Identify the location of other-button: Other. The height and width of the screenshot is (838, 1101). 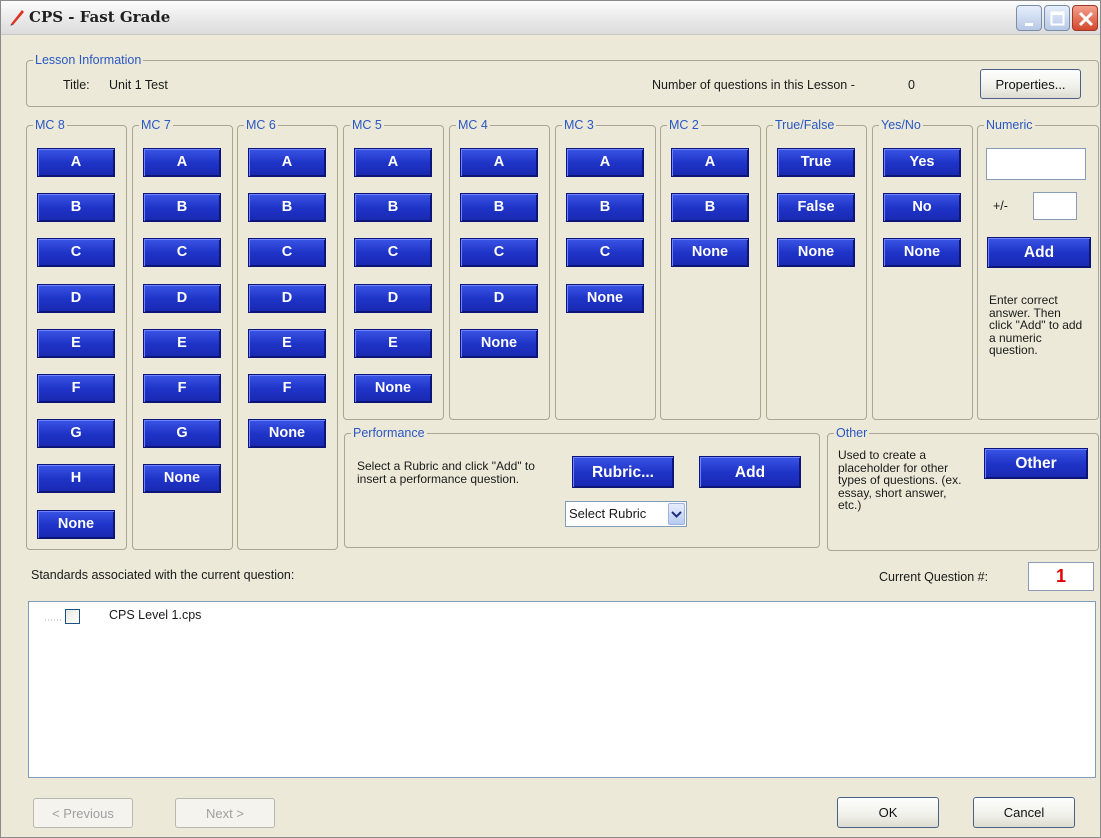
(1036, 463).